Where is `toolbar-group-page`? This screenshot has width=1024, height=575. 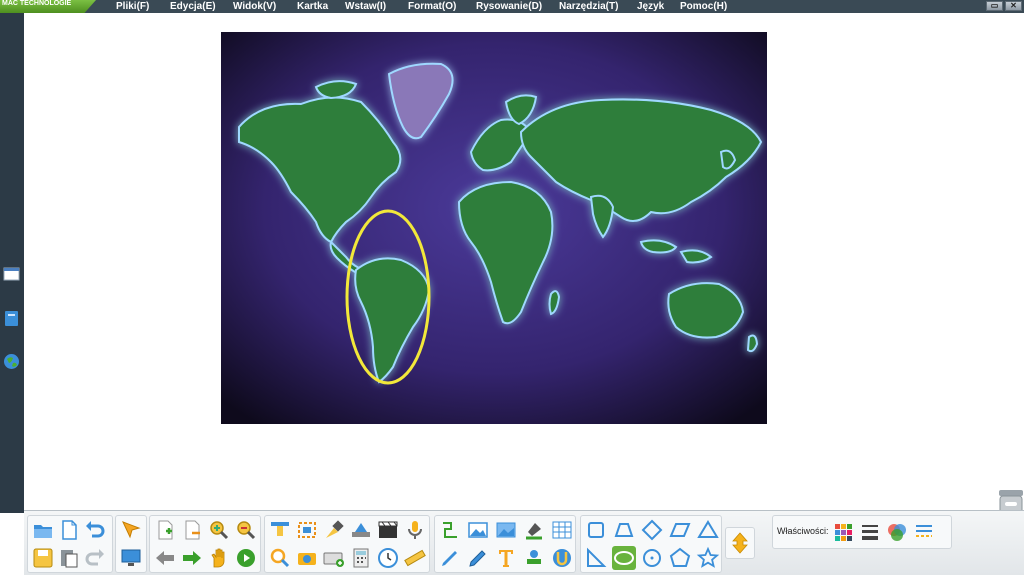
toolbar-group-page is located at coordinates (205, 544).